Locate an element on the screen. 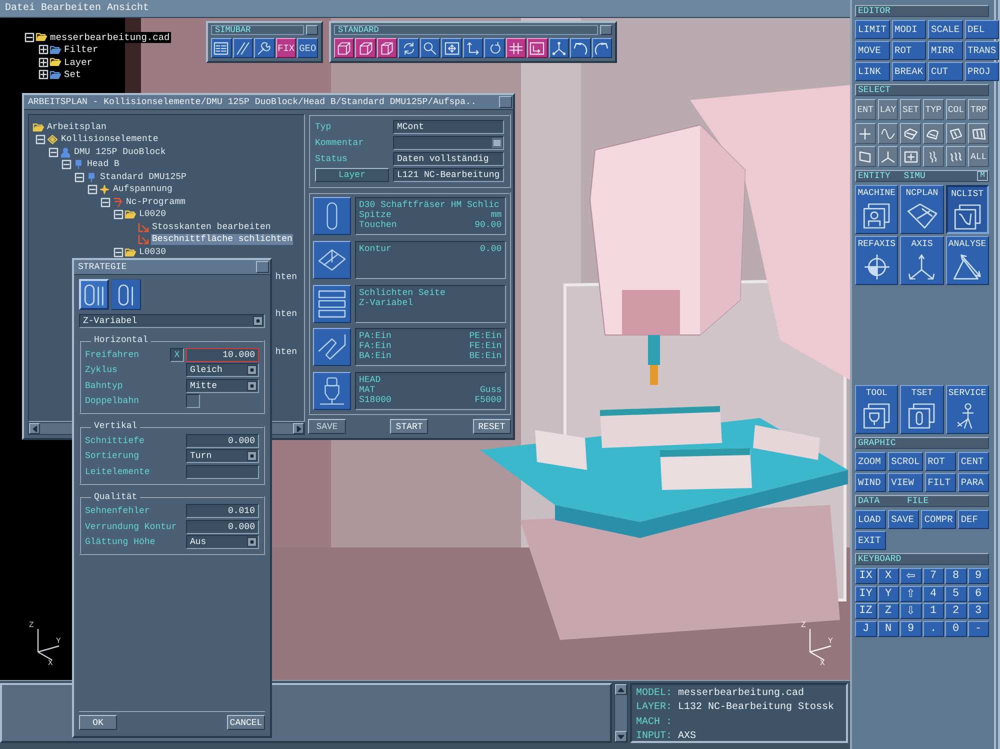  panel-button: SCALE is located at coordinates (945, 29).